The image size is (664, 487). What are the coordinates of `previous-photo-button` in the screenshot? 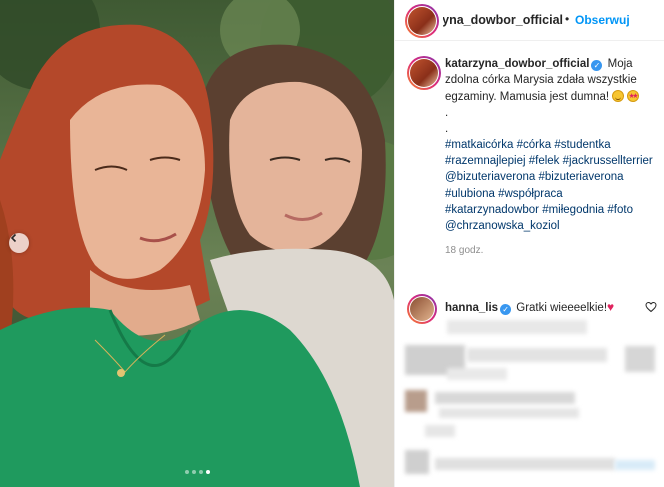 It's located at (19, 243).